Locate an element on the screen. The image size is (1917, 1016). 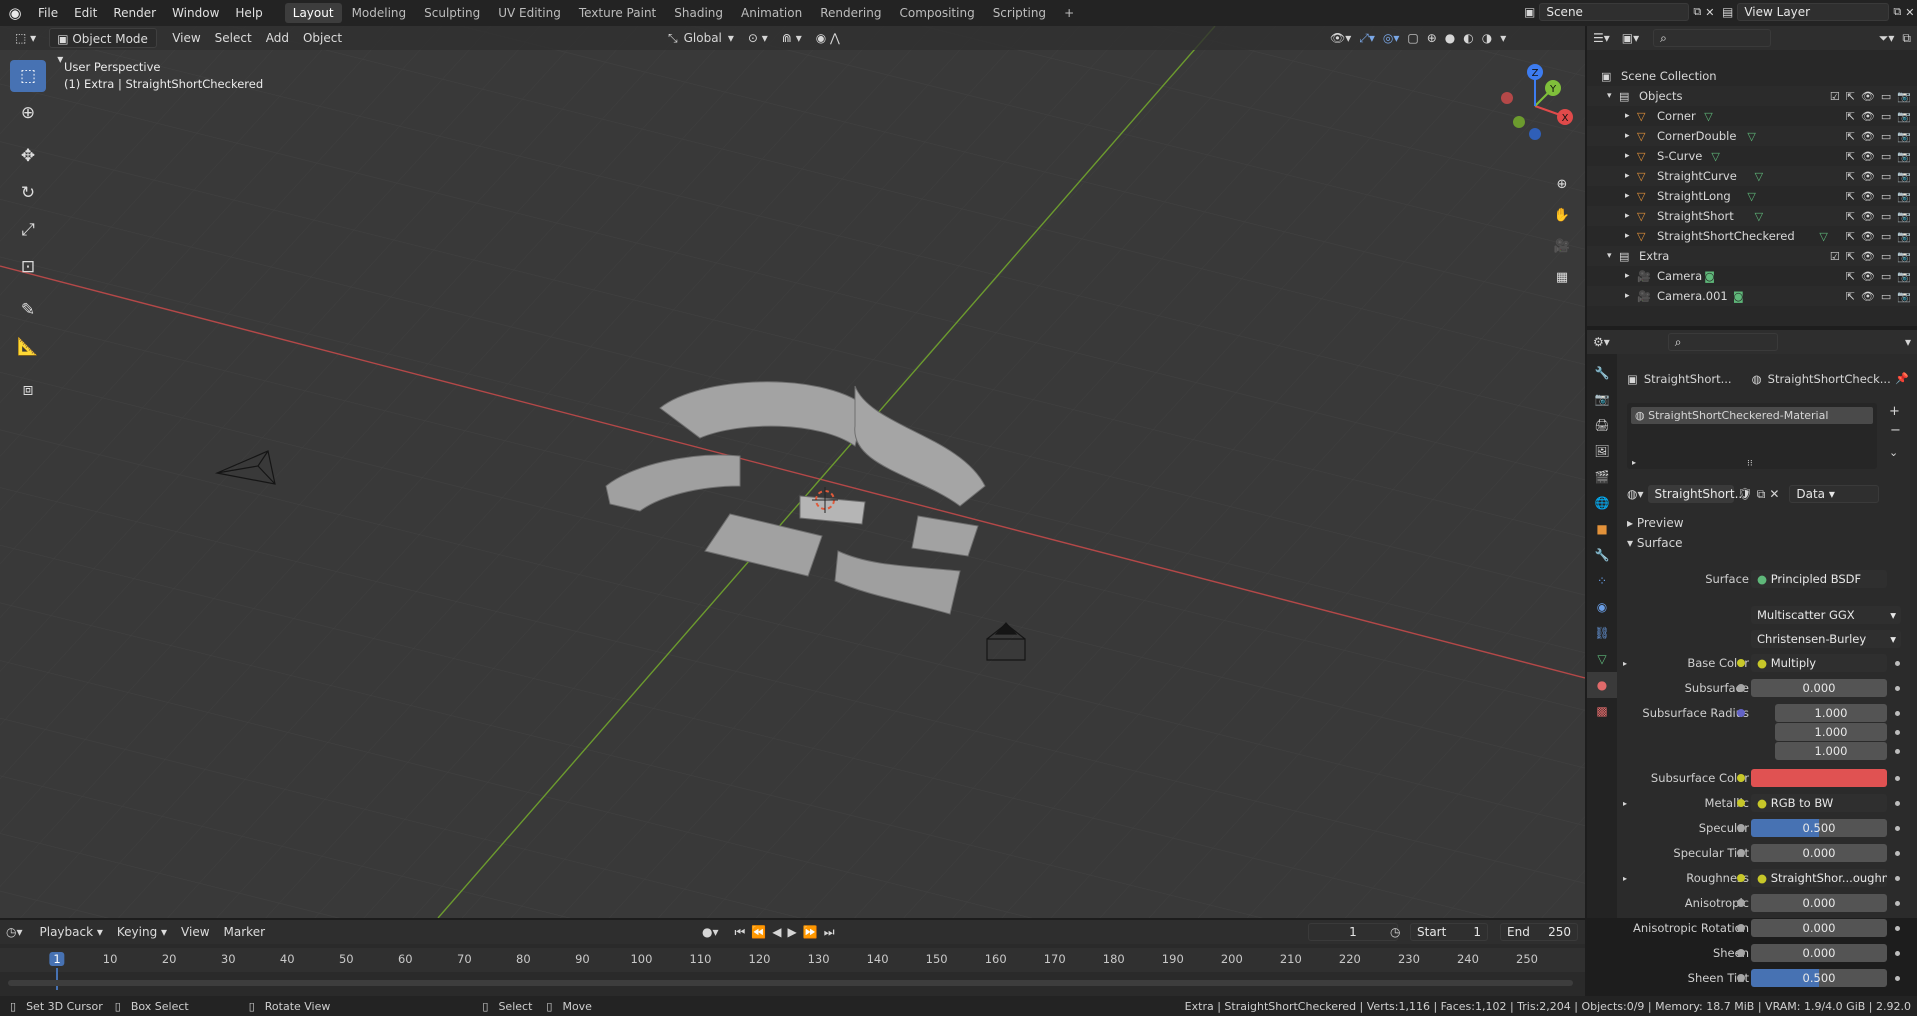
scene-tab-icon: 🎬 is located at coordinates (1602, 477).